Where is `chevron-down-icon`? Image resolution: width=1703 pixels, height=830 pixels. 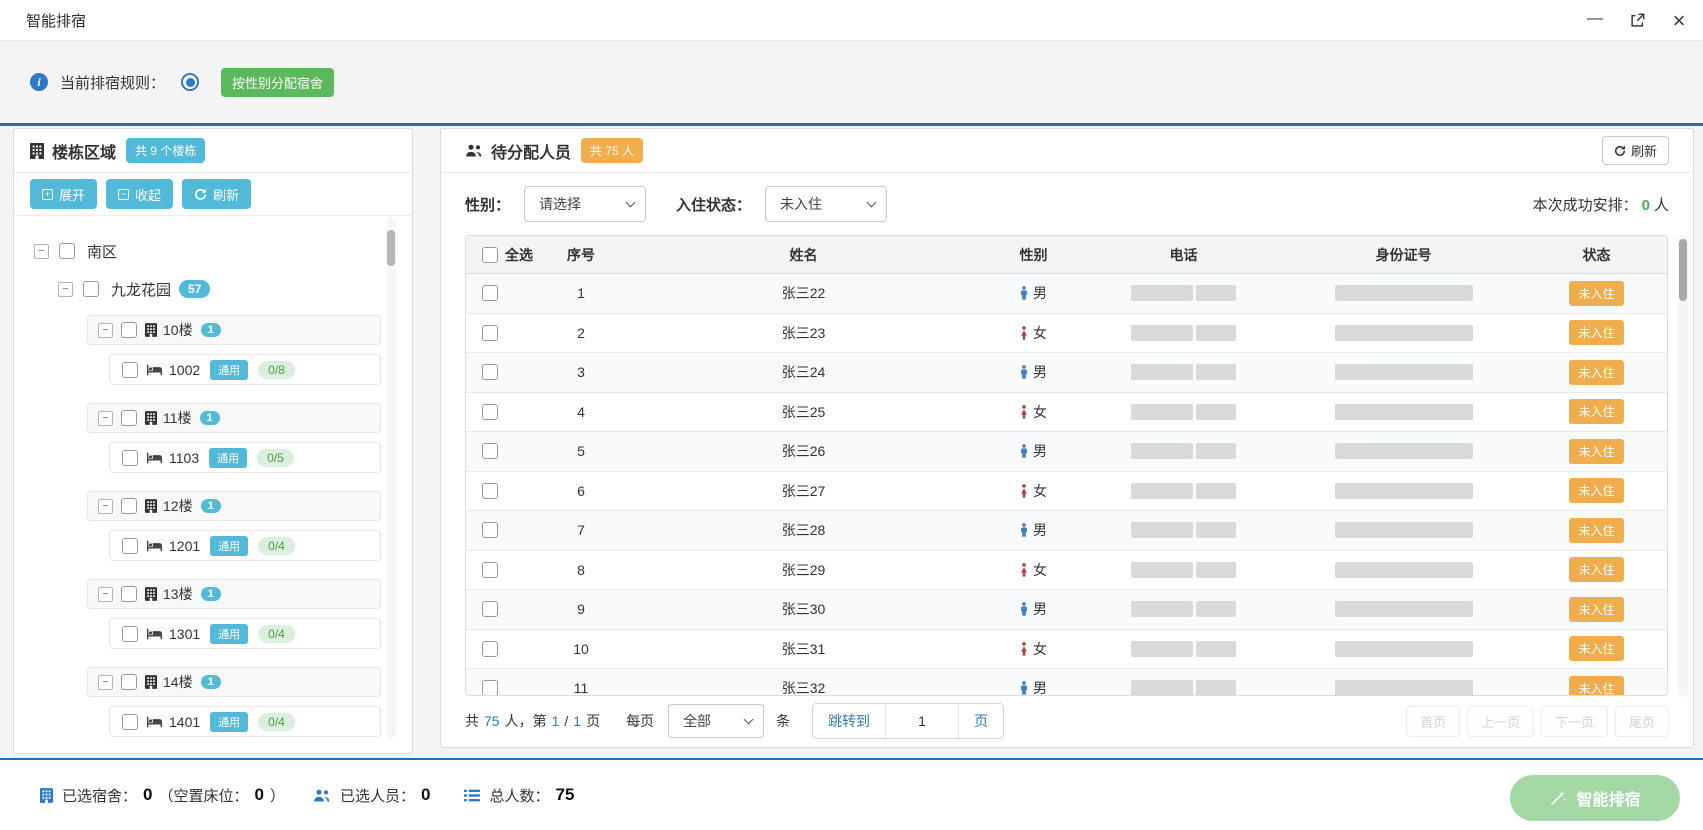
chevron-down-icon is located at coordinates (871, 202).